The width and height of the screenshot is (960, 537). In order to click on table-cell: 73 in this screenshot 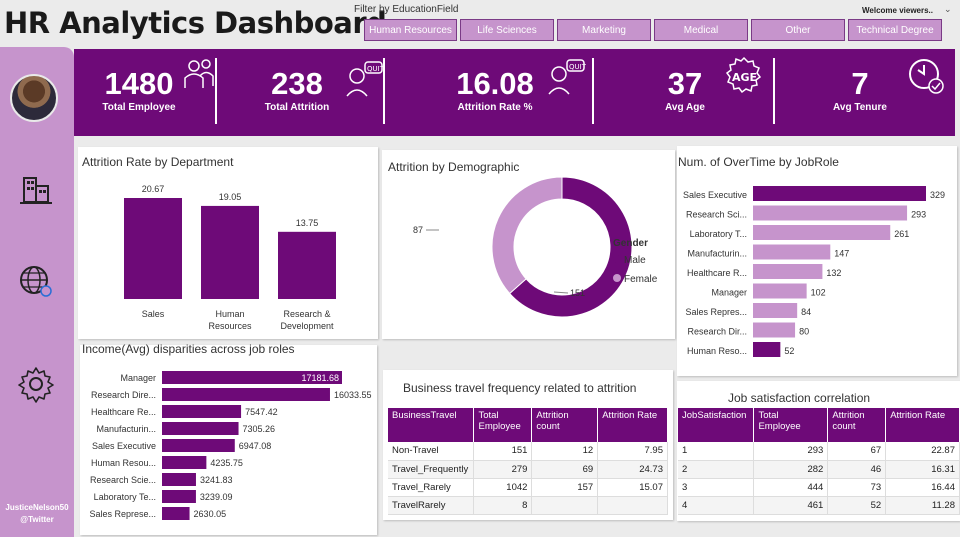, I will do `click(857, 487)`.